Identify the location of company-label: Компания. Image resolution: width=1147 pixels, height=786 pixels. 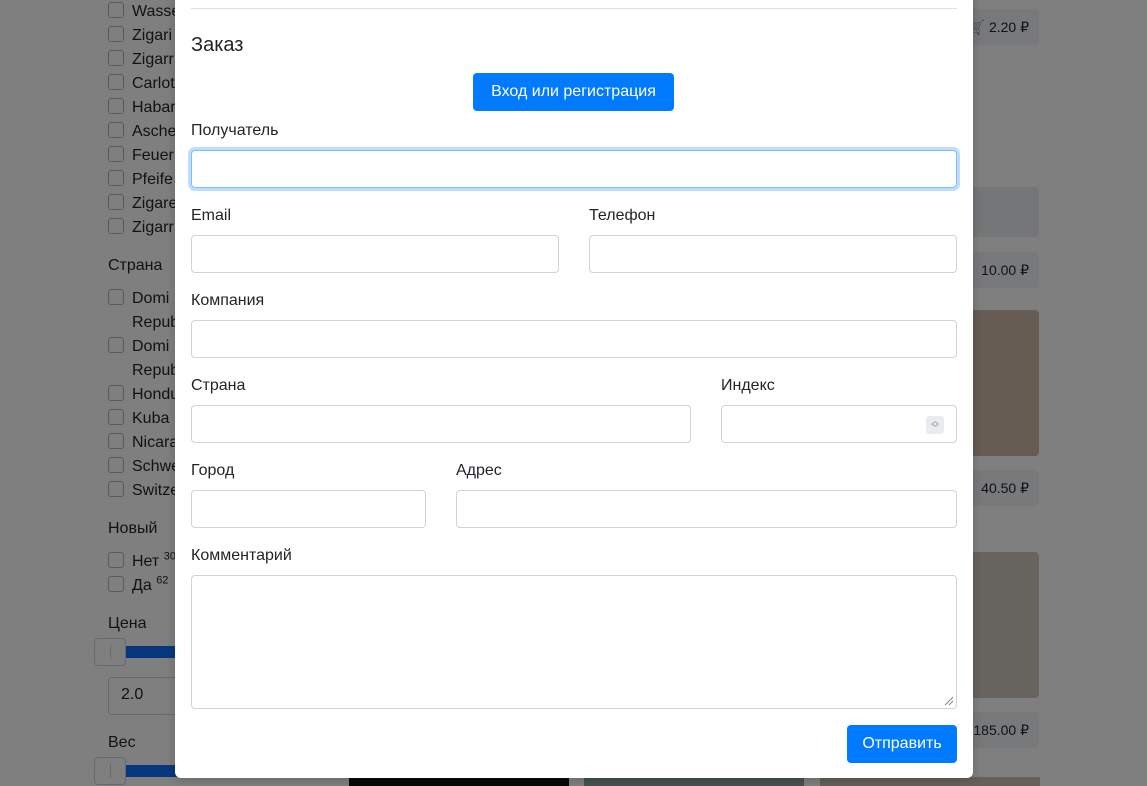
(228, 300).